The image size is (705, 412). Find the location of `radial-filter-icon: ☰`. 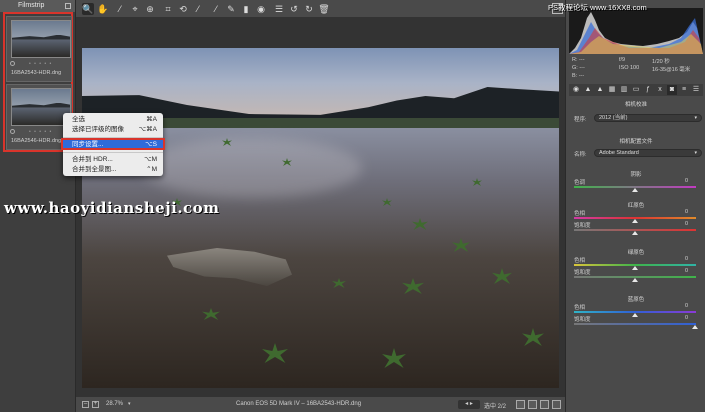

radial-filter-icon: ☰ is located at coordinates (279, 9).